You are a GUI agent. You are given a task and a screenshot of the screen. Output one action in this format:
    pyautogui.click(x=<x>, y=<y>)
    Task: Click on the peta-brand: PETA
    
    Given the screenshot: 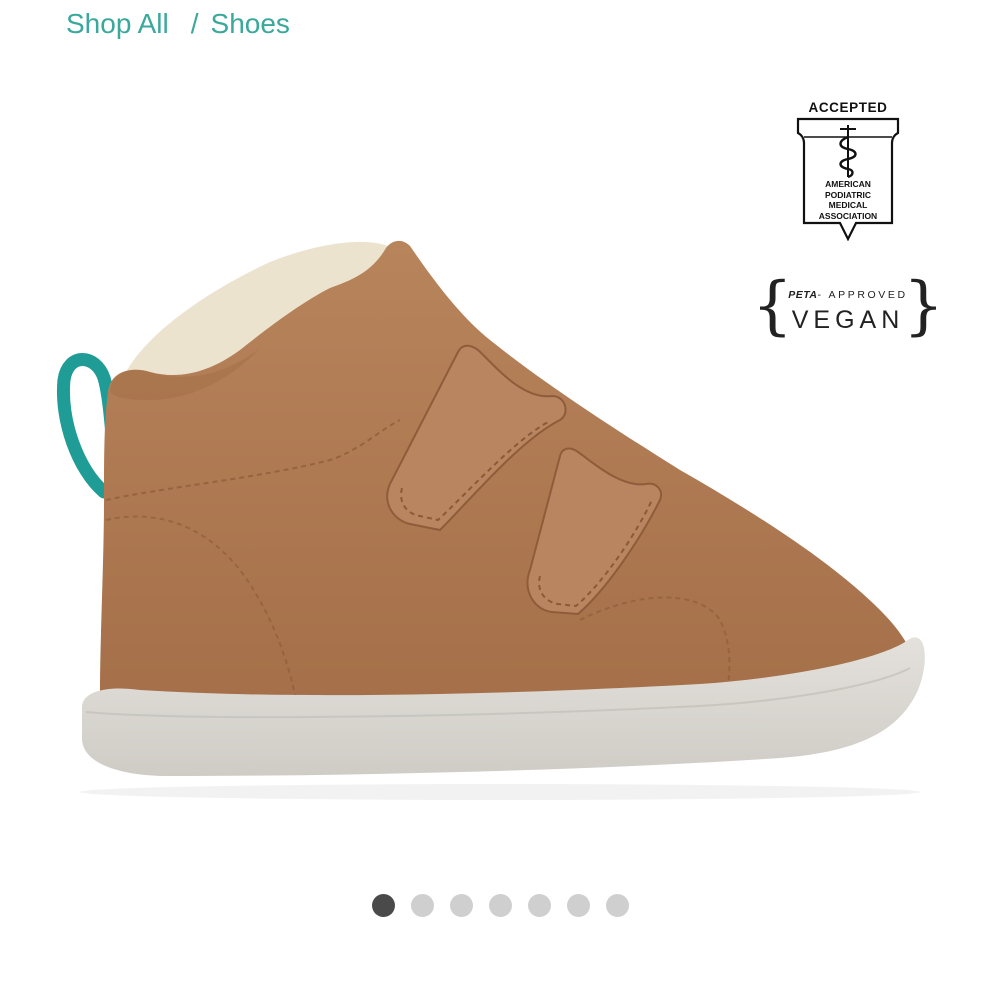 What is the action you would take?
    pyautogui.click(x=803, y=295)
    